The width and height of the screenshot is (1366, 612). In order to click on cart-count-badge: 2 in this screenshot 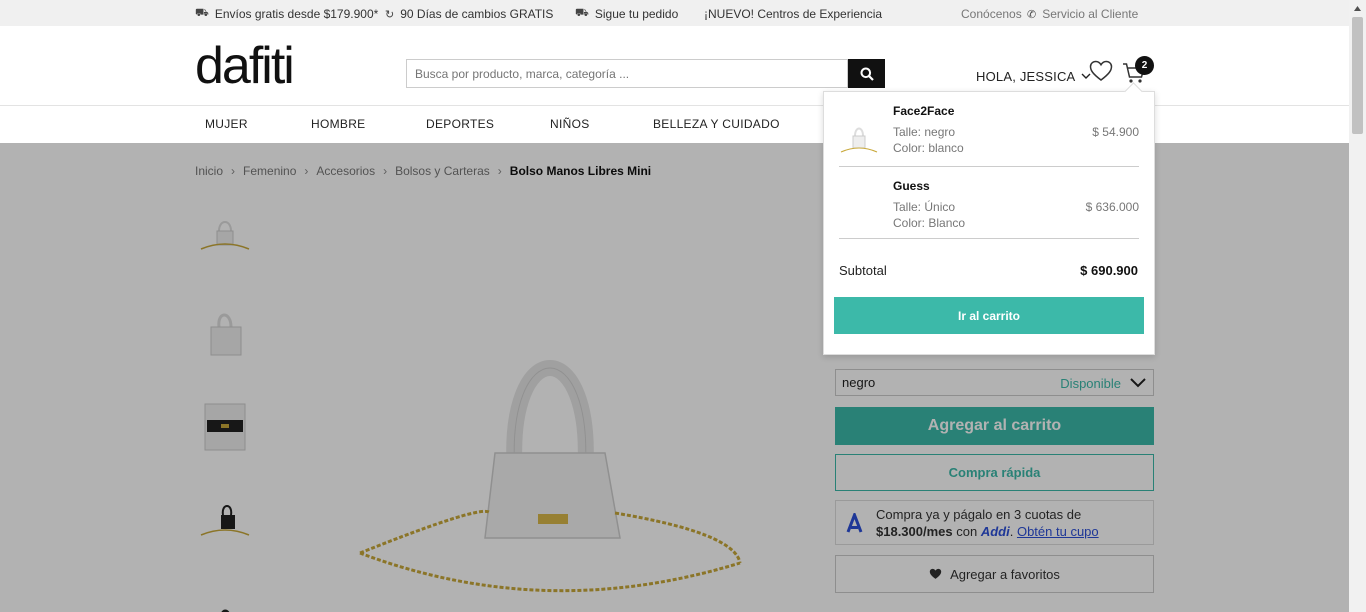, I will do `click(1144, 65)`.